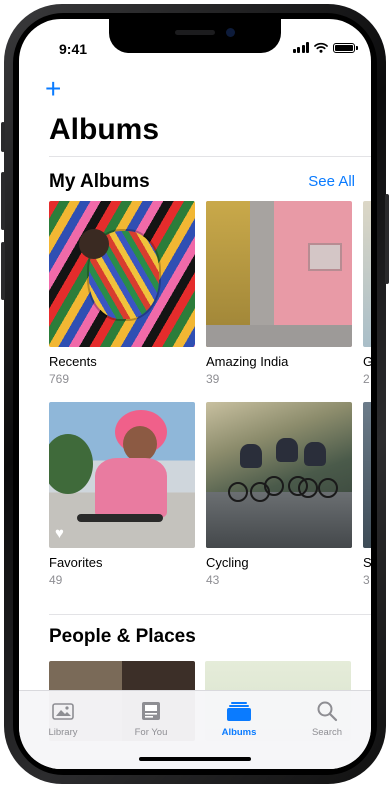 Image resolution: width=392 pixels, height=789 pixels. Describe the element at coordinates (213, 580) in the screenshot. I see `album-count: 43` at that location.